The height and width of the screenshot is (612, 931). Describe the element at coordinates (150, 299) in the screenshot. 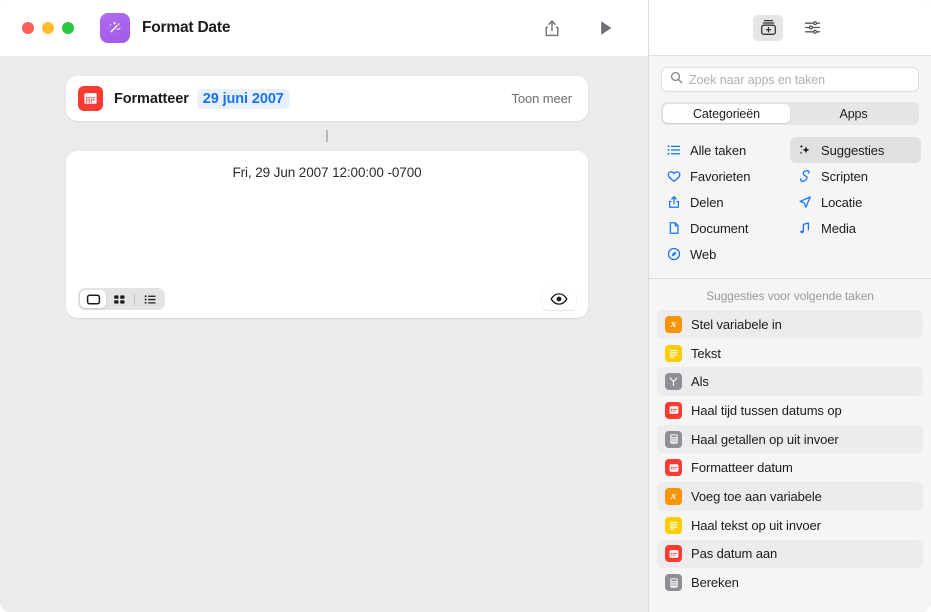

I see `list-view-icon` at that location.